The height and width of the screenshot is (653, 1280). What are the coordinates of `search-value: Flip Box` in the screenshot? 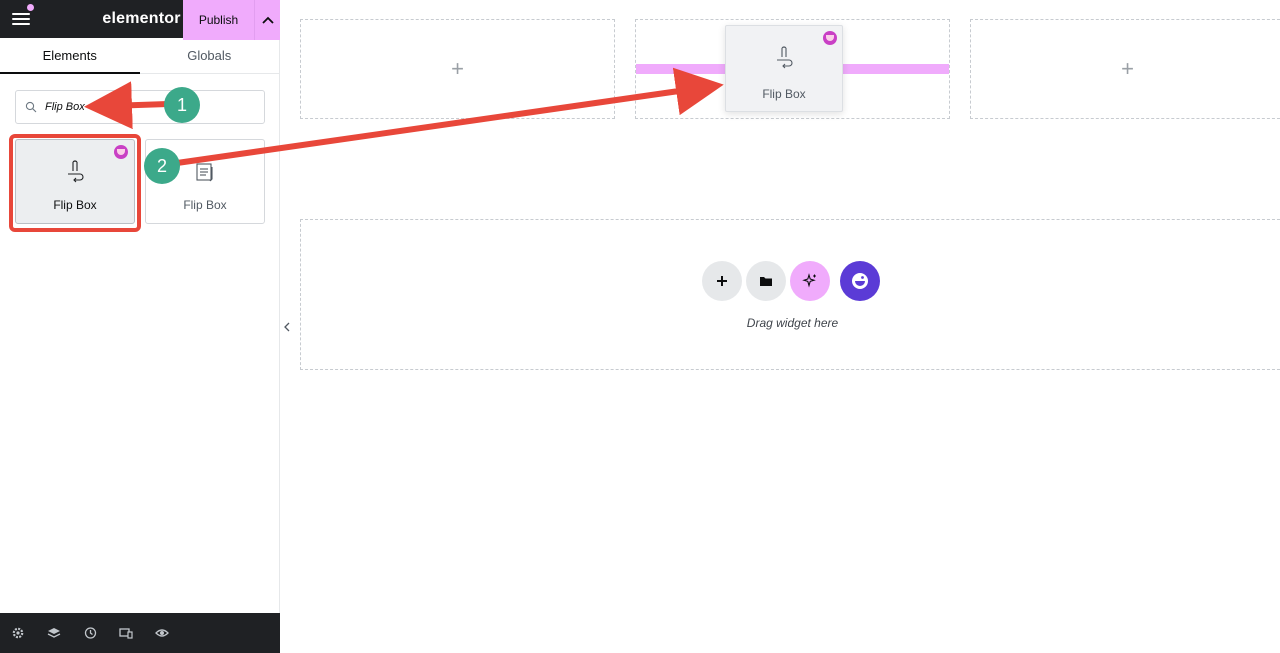 It's located at (65, 107).